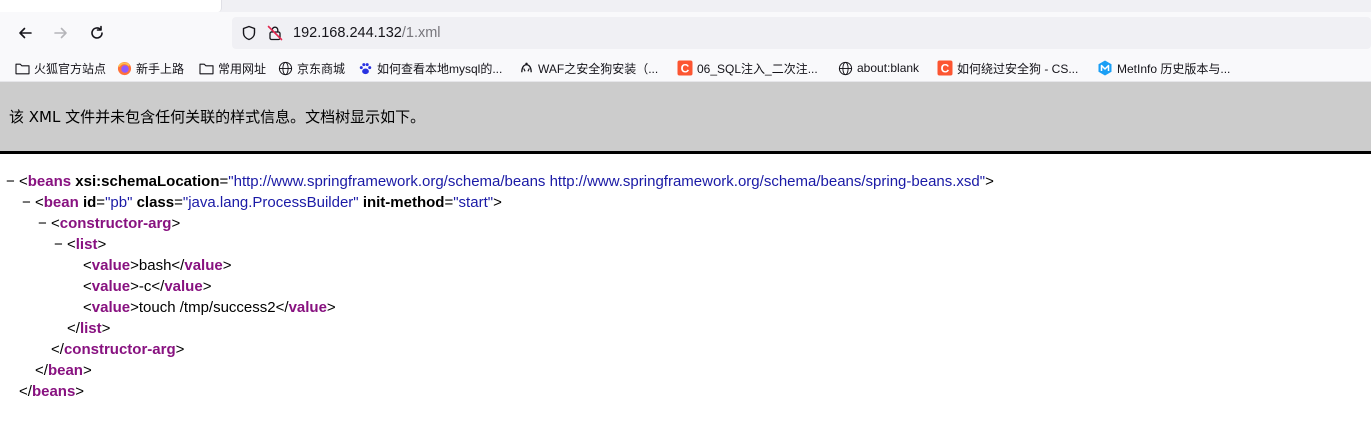 The image size is (1371, 427). I want to click on bookmark-item: 新手上路, so click(150, 68).